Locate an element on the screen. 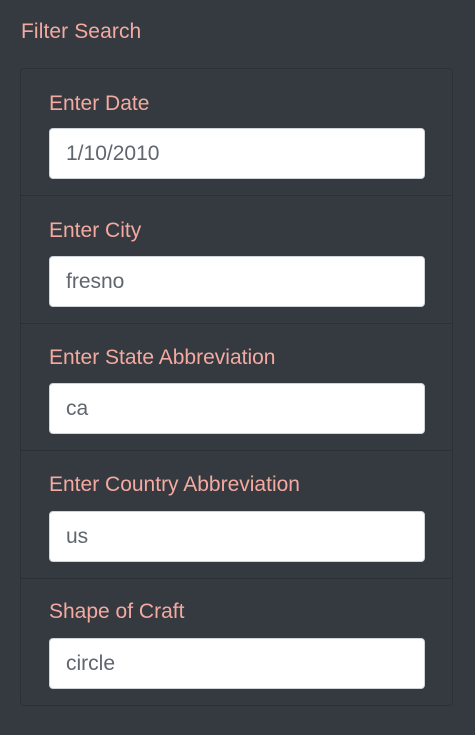 This screenshot has height=735, width=475. country-label: Enter Country Abbreviation is located at coordinates (174, 484).